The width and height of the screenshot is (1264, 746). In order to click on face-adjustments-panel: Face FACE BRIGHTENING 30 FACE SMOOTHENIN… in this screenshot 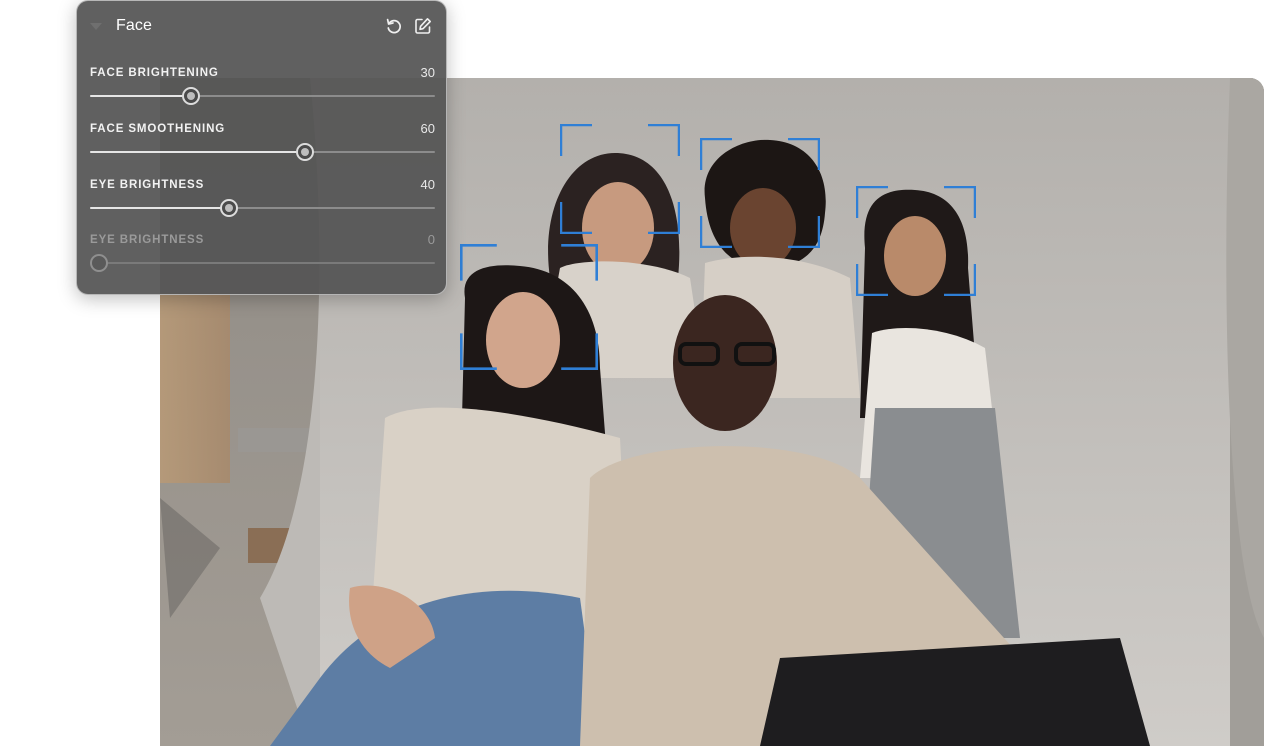, I will do `click(261, 147)`.